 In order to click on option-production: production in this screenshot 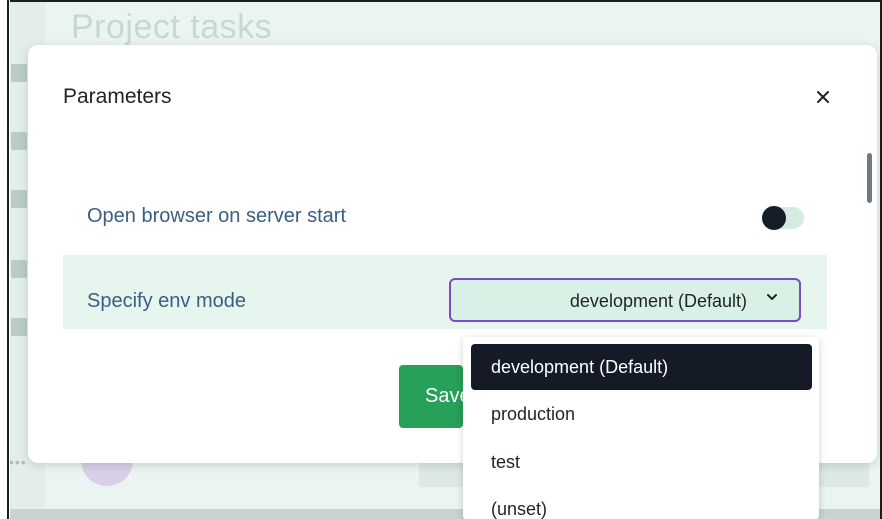, I will do `click(641, 414)`.